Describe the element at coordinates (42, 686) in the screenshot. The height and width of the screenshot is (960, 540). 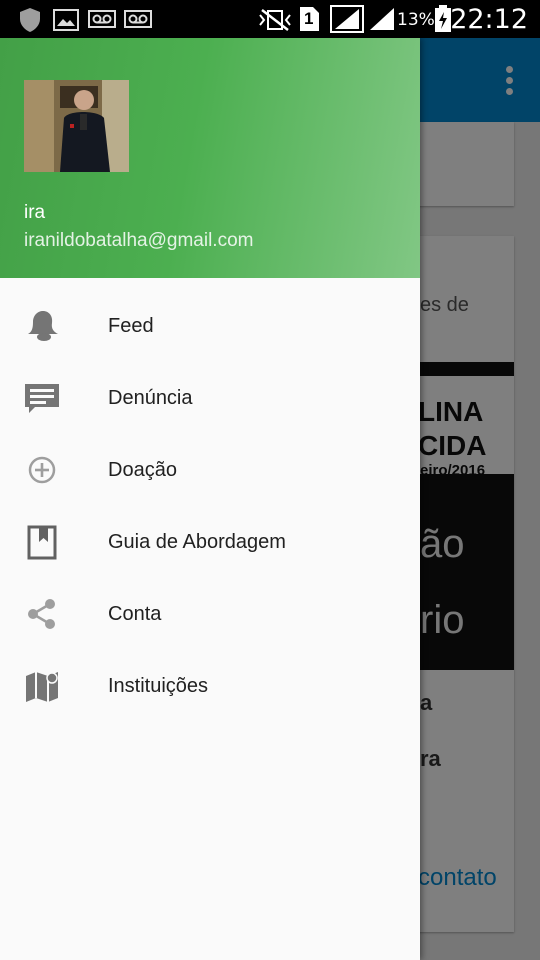
I see `map-icon` at that location.